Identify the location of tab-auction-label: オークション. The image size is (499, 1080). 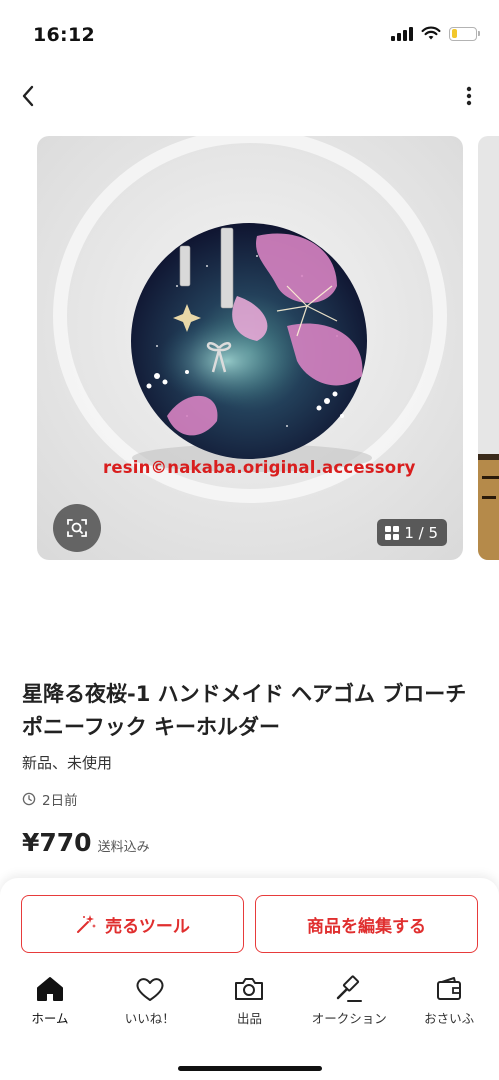
(349, 1018).